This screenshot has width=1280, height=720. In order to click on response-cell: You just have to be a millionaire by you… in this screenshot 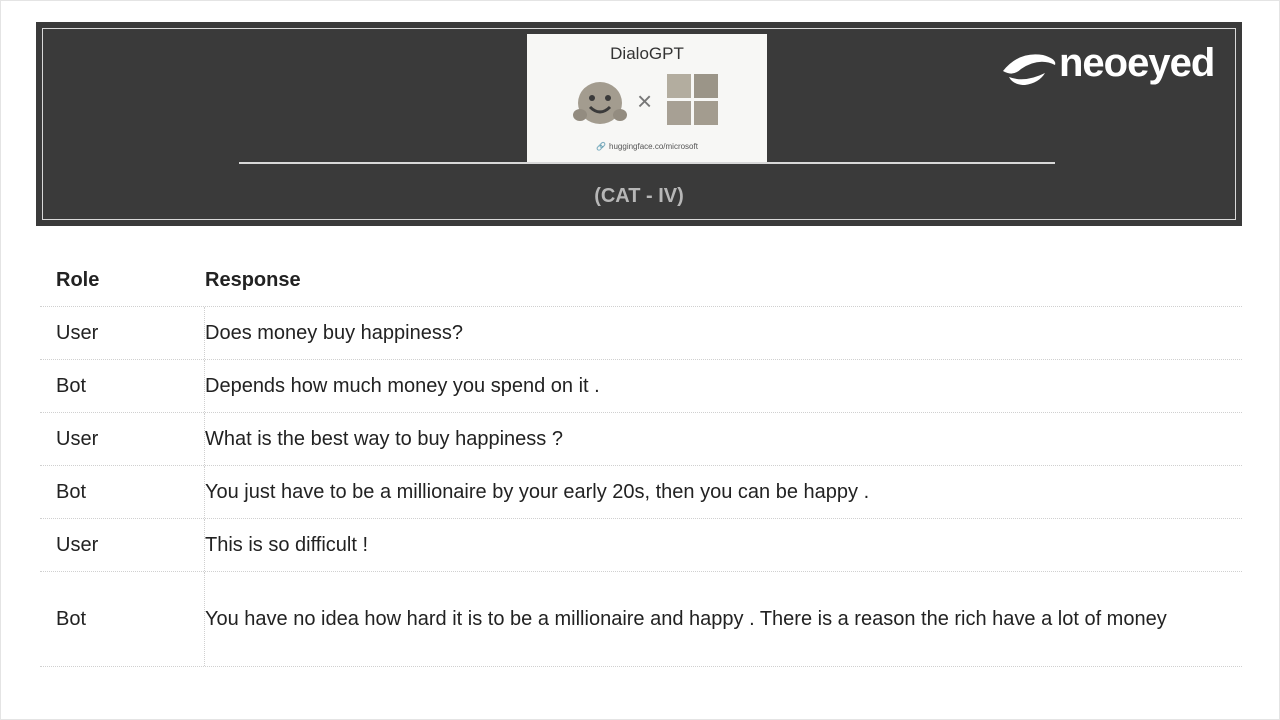, I will do `click(537, 491)`.